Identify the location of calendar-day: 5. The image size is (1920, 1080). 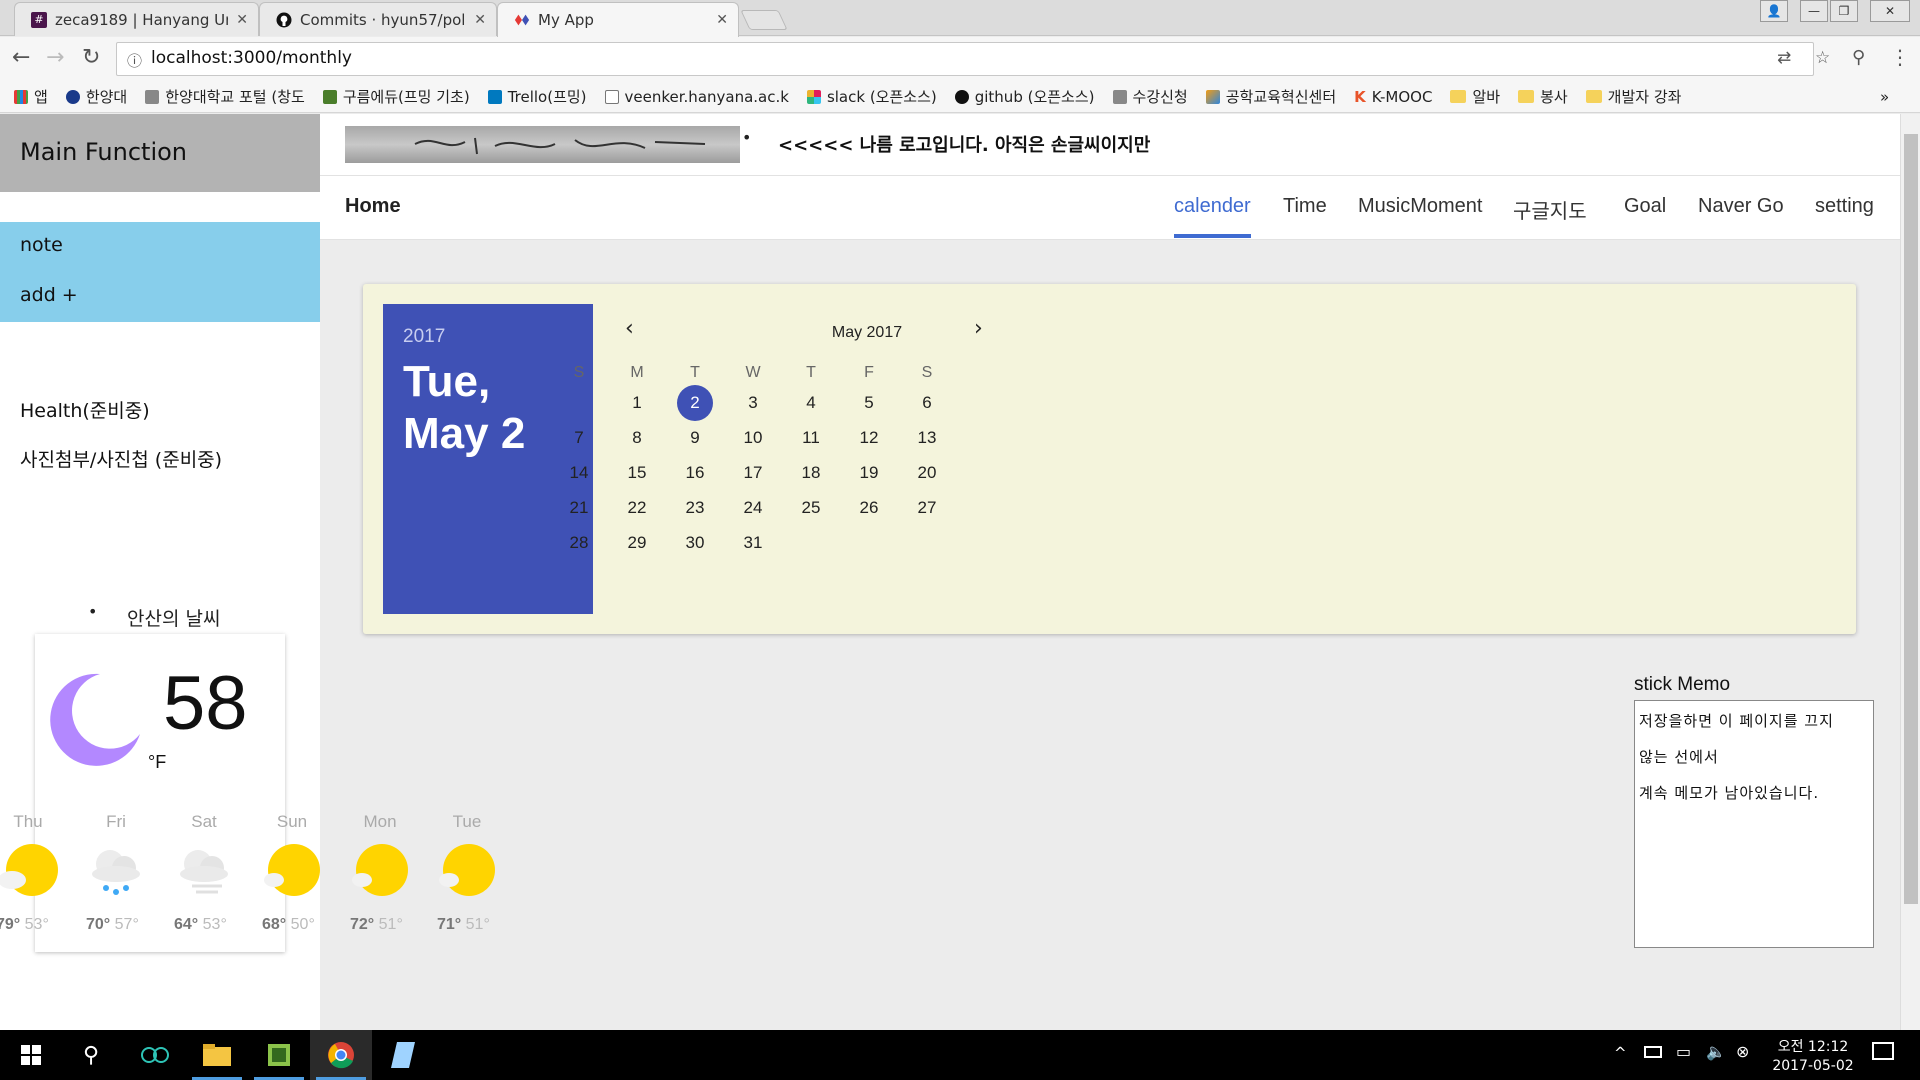
(869, 403).